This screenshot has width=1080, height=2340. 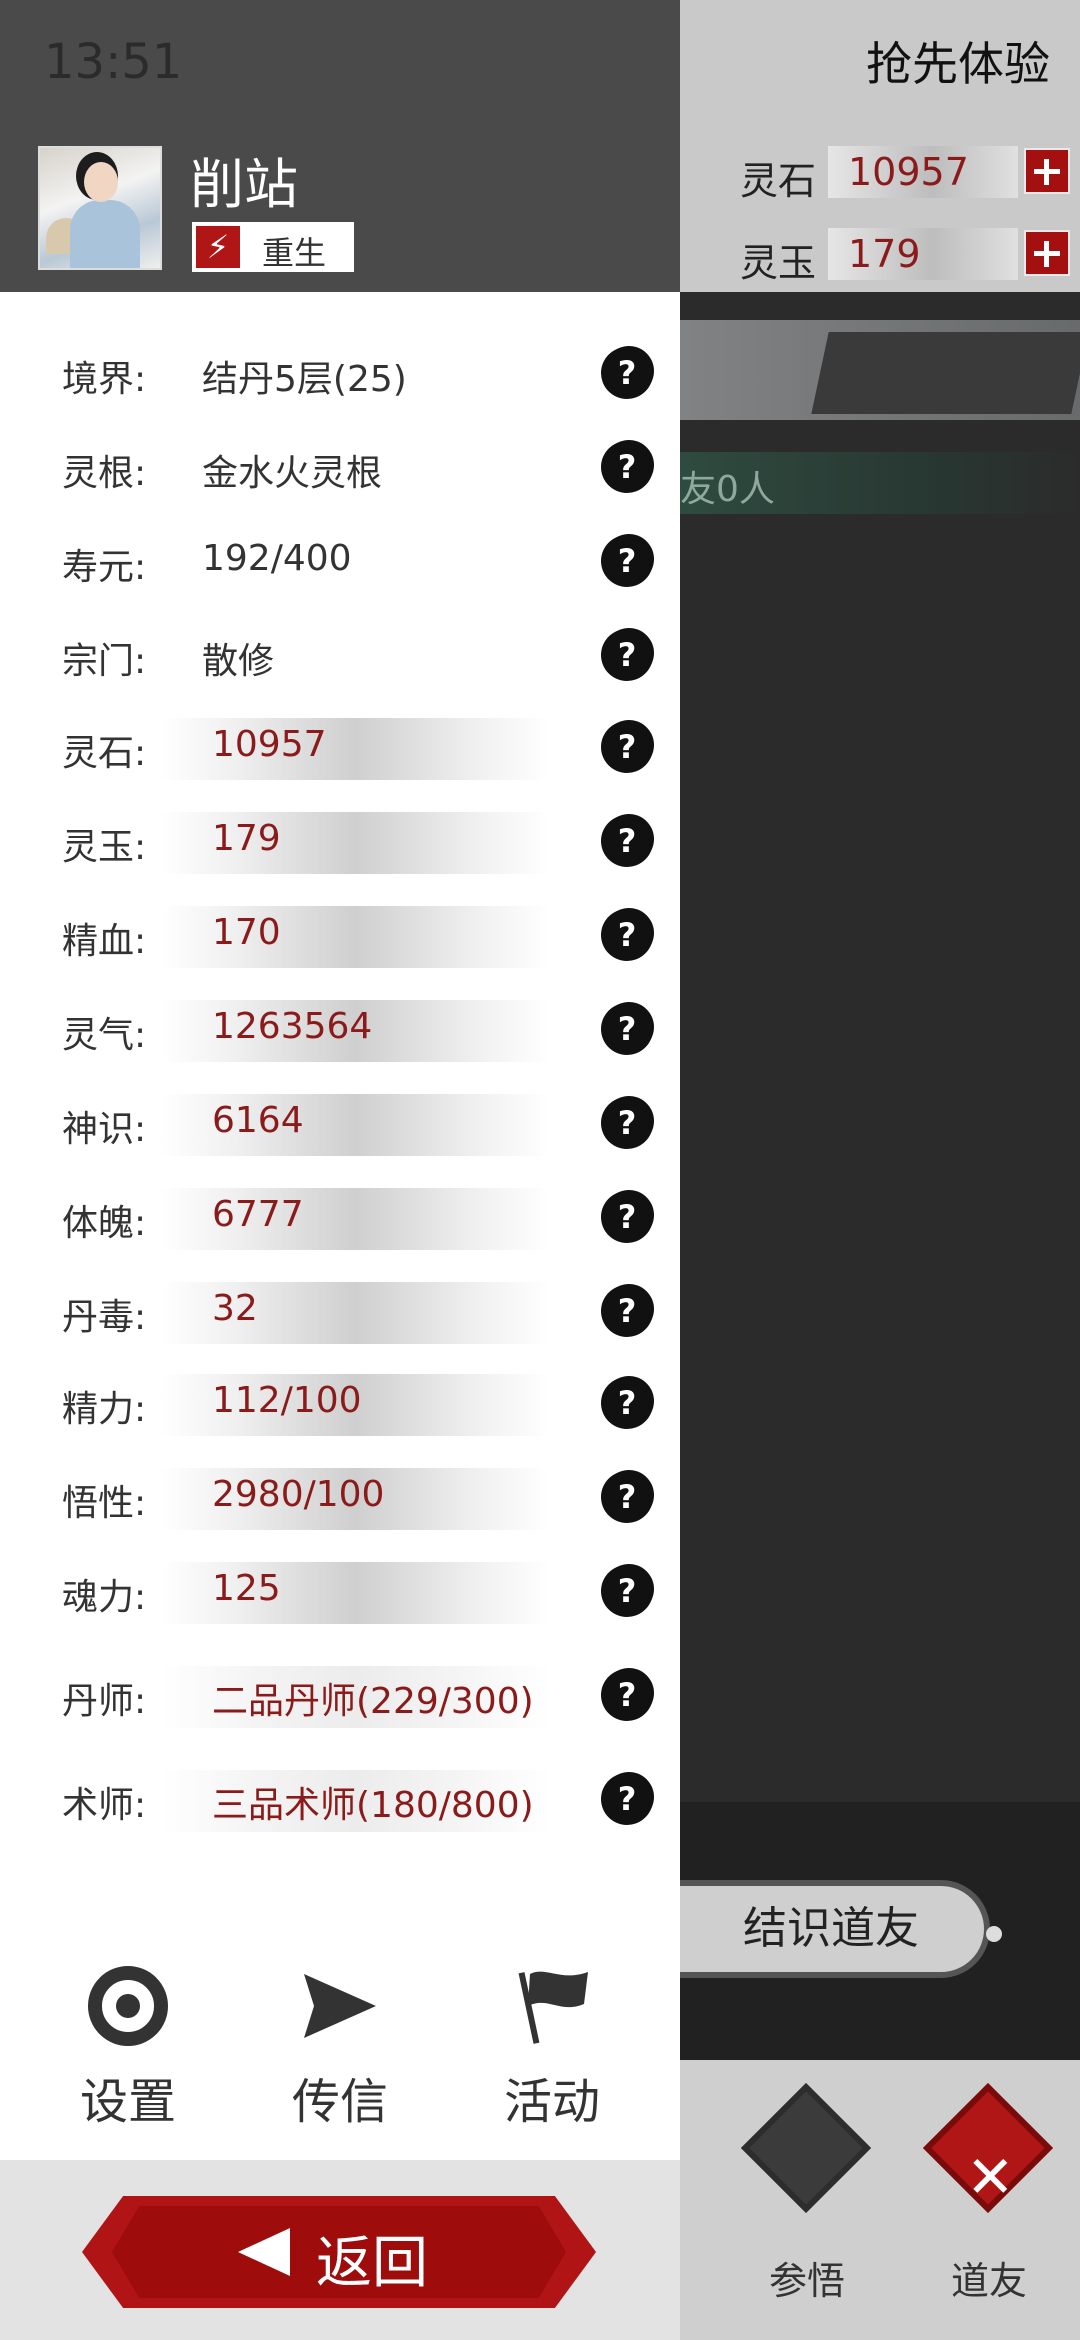 I want to click on stat-bar: 2980/100, so click(x=355, y=1499).